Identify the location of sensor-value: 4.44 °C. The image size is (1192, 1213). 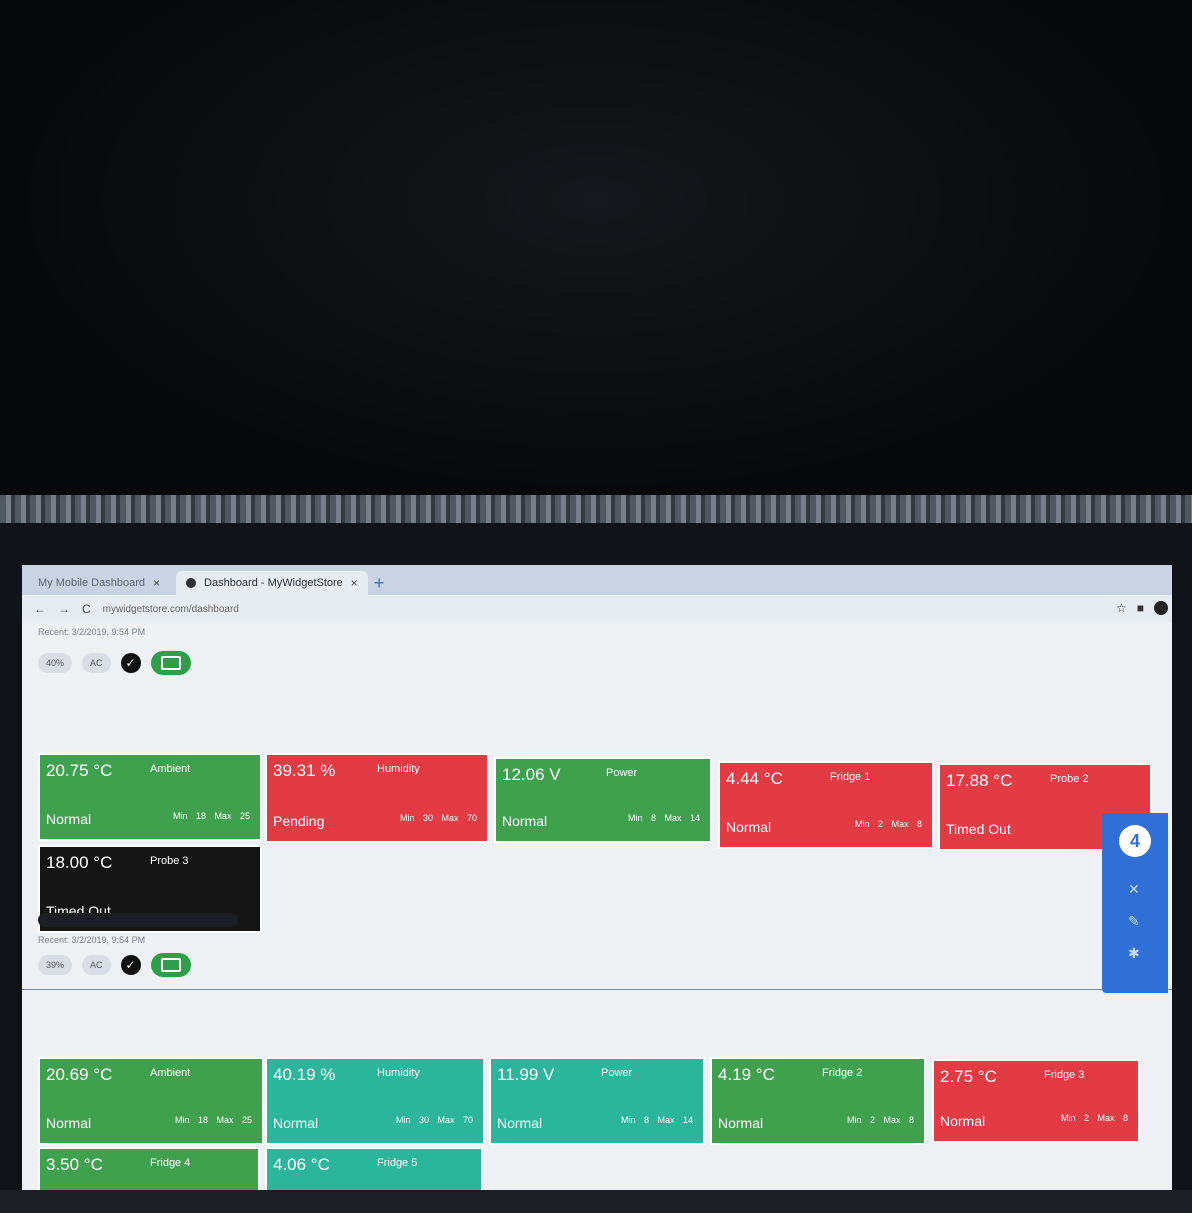
(754, 778).